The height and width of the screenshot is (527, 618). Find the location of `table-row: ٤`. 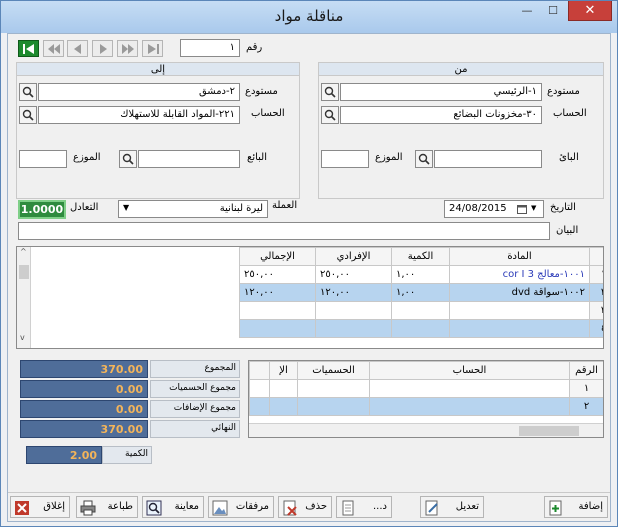

table-row: ٤ is located at coordinates (421, 328).